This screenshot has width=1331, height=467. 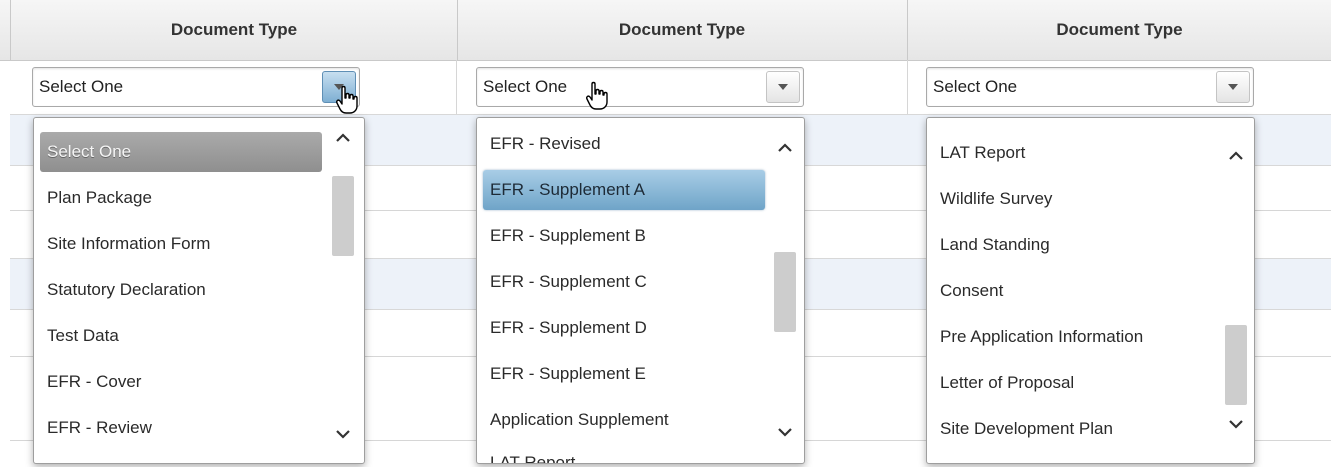 I want to click on dropdown-option: EFR - Supplement B, so click(x=624, y=236).